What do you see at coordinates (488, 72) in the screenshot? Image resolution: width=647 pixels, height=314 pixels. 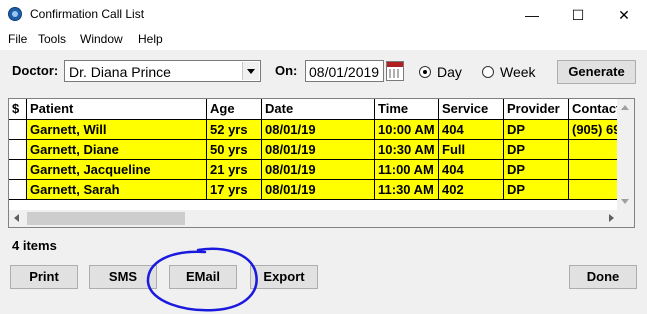 I see `week-radio` at bounding box center [488, 72].